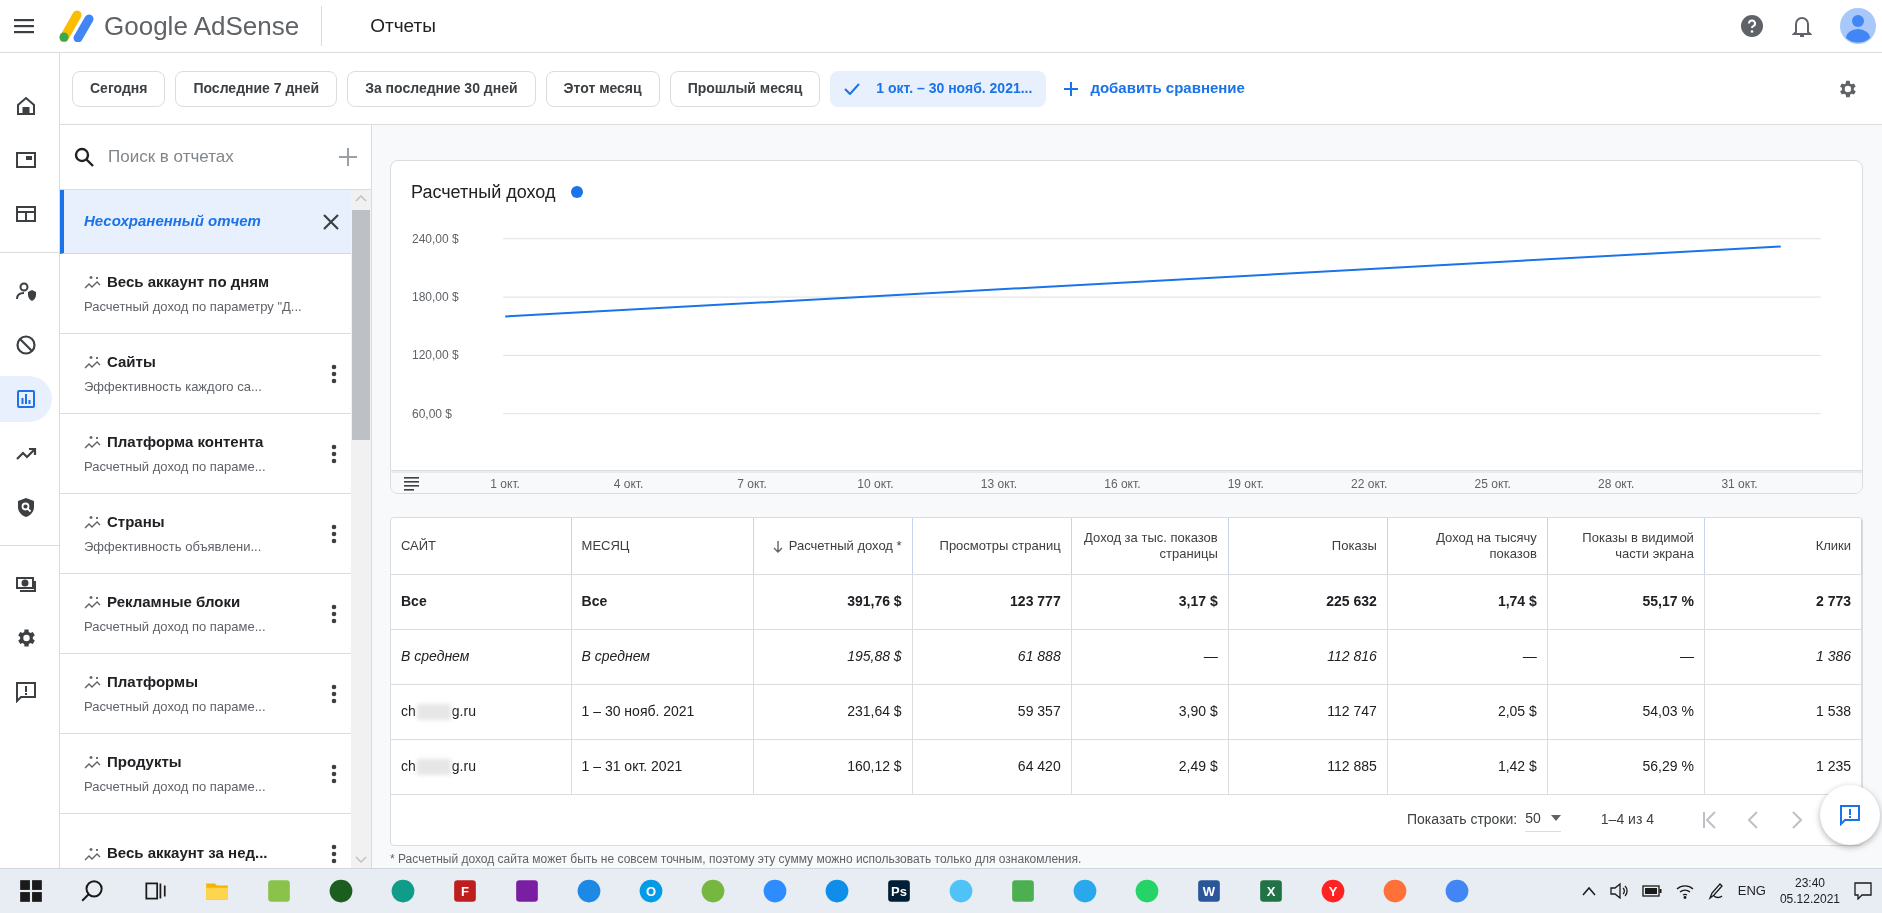 The width and height of the screenshot is (1882, 913). What do you see at coordinates (1308, 766) in the screenshot?
I see `table-cell: 112 885` at bounding box center [1308, 766].